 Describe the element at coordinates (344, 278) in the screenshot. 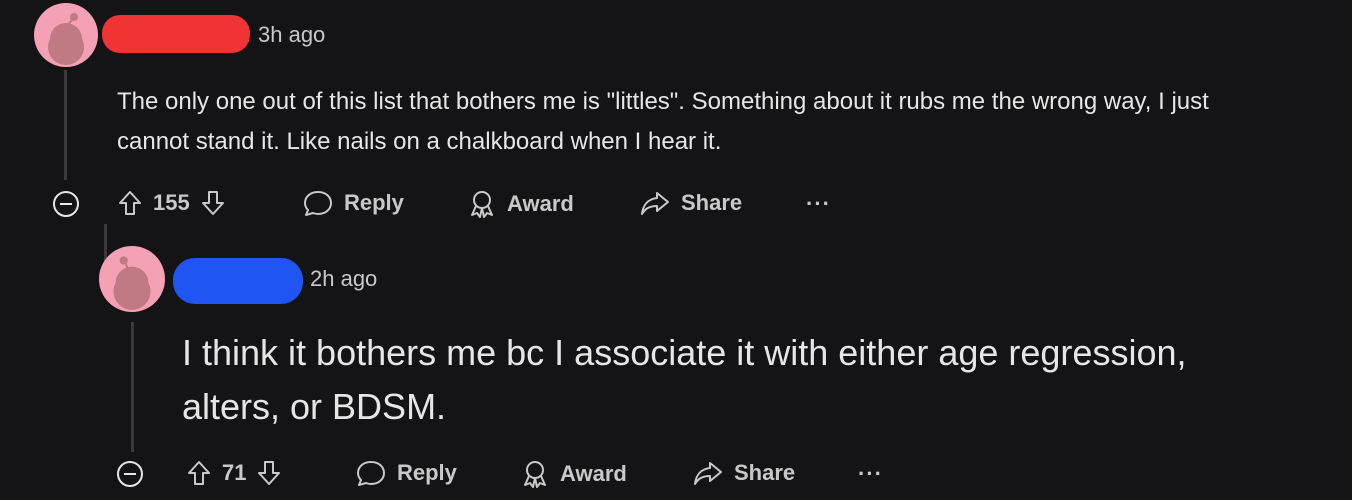

I see `comment-timestamp: 2h ago` at that location.